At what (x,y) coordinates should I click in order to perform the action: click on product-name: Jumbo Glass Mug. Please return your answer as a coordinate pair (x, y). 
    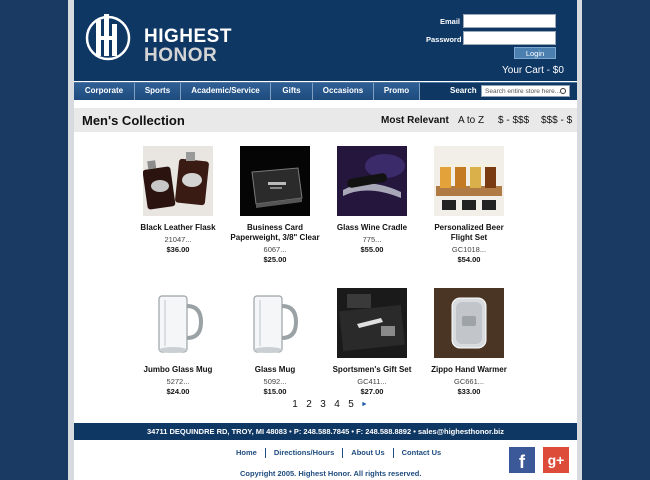
    Looking at the image, I should click on (178, 370).